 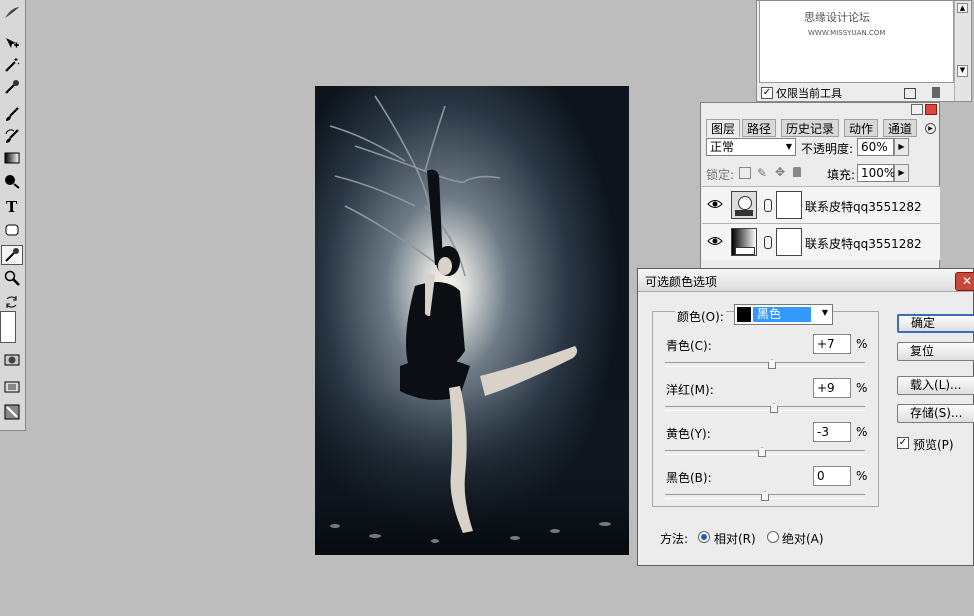 What do you see at coordinates (773, 537) in the screenshot?
I see `method-absolute-radio` at bounding box center [773, 537].